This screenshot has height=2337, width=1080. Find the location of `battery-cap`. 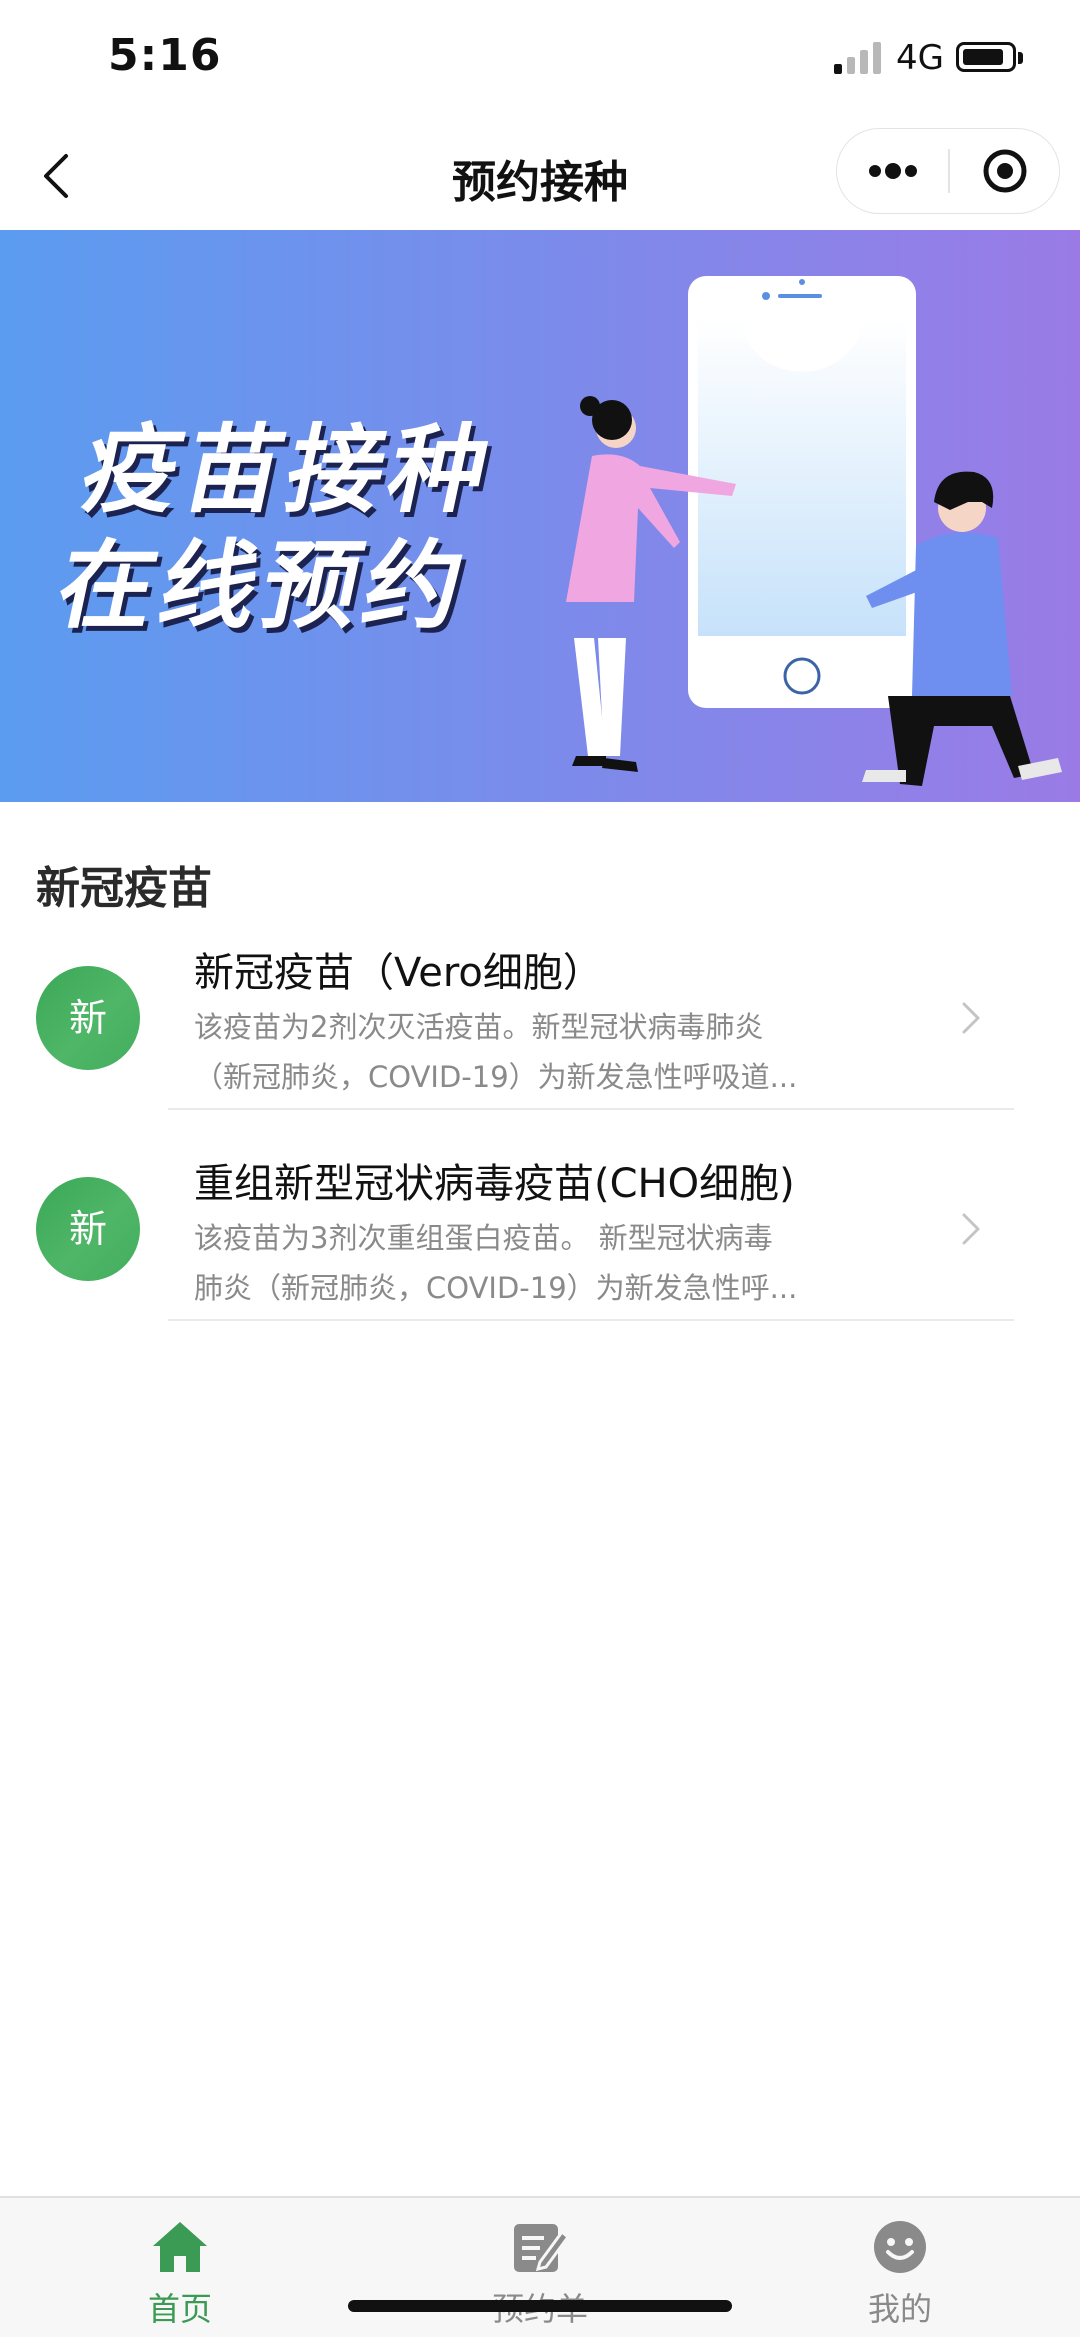

battery-cap is located at coordinates (1020, 58).